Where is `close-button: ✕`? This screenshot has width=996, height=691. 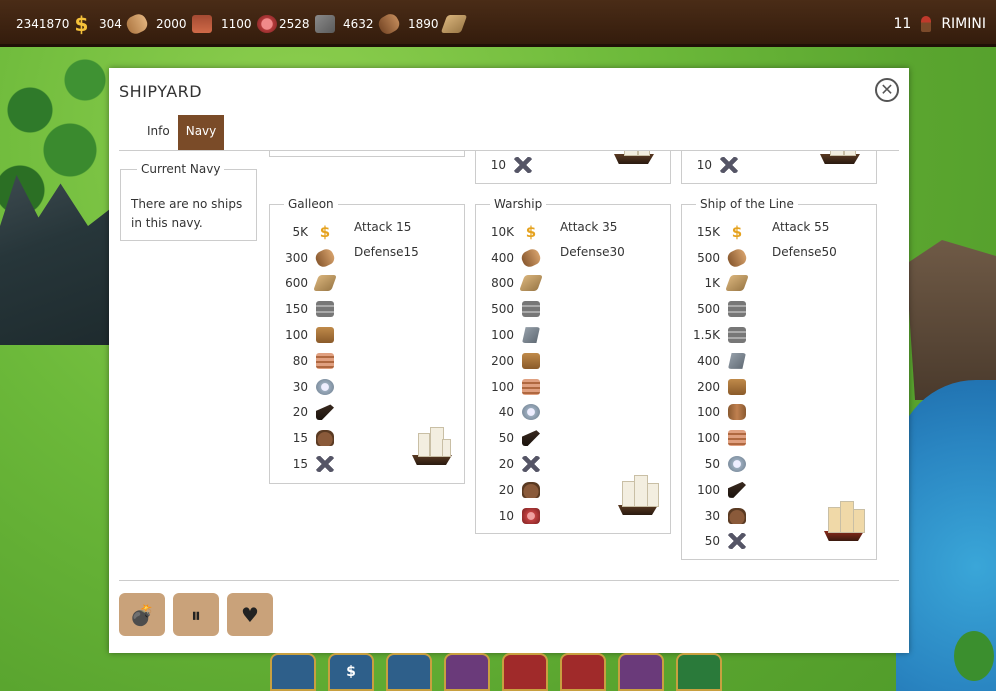
close-button: ✕ is located at coordinates (887, 90).